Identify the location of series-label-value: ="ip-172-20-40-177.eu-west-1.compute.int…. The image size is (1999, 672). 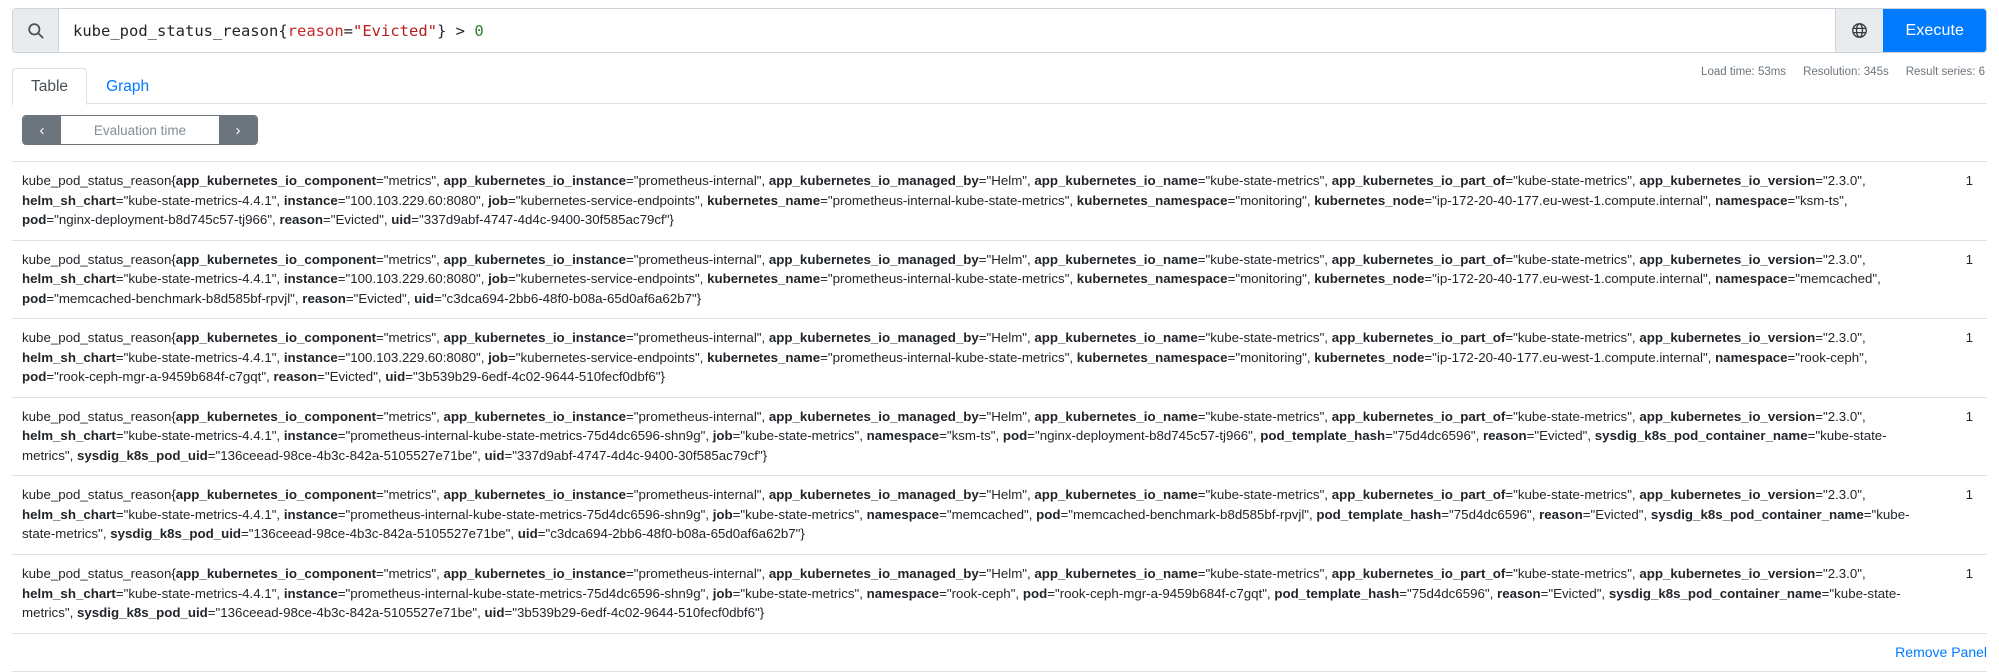
(1570, 200).